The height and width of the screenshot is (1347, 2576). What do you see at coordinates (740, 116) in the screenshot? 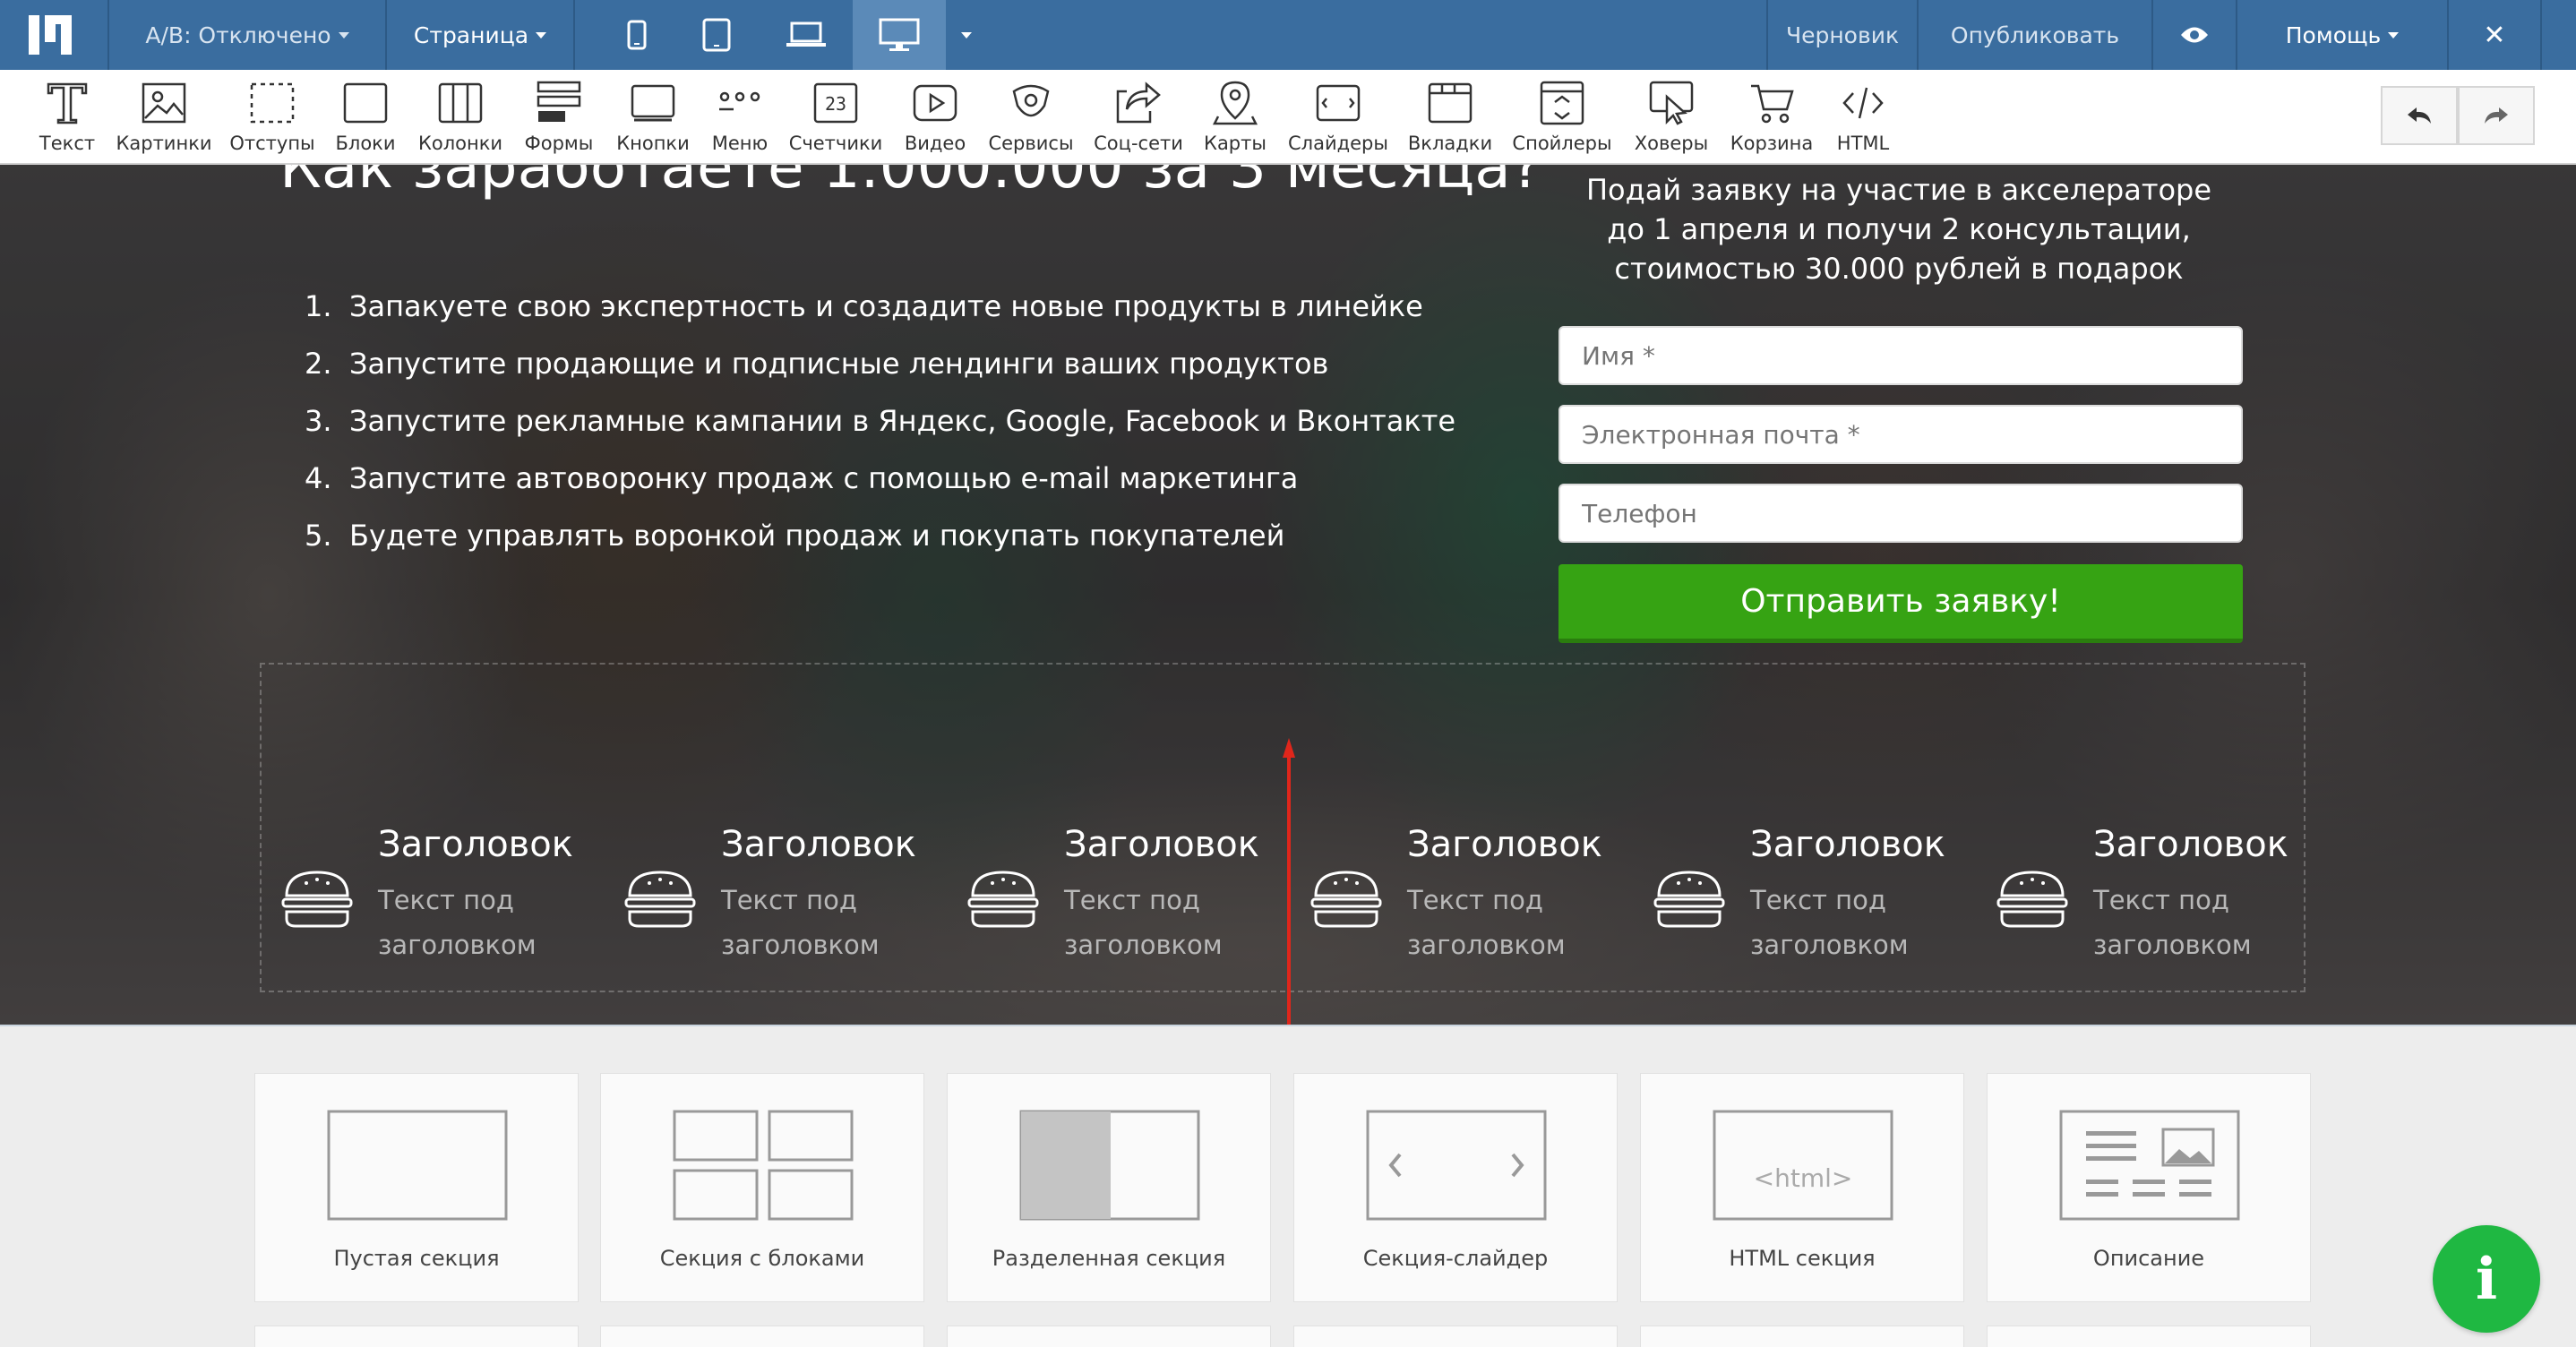
I see `tool-menu: Меню` at bounding box center [740, 116].